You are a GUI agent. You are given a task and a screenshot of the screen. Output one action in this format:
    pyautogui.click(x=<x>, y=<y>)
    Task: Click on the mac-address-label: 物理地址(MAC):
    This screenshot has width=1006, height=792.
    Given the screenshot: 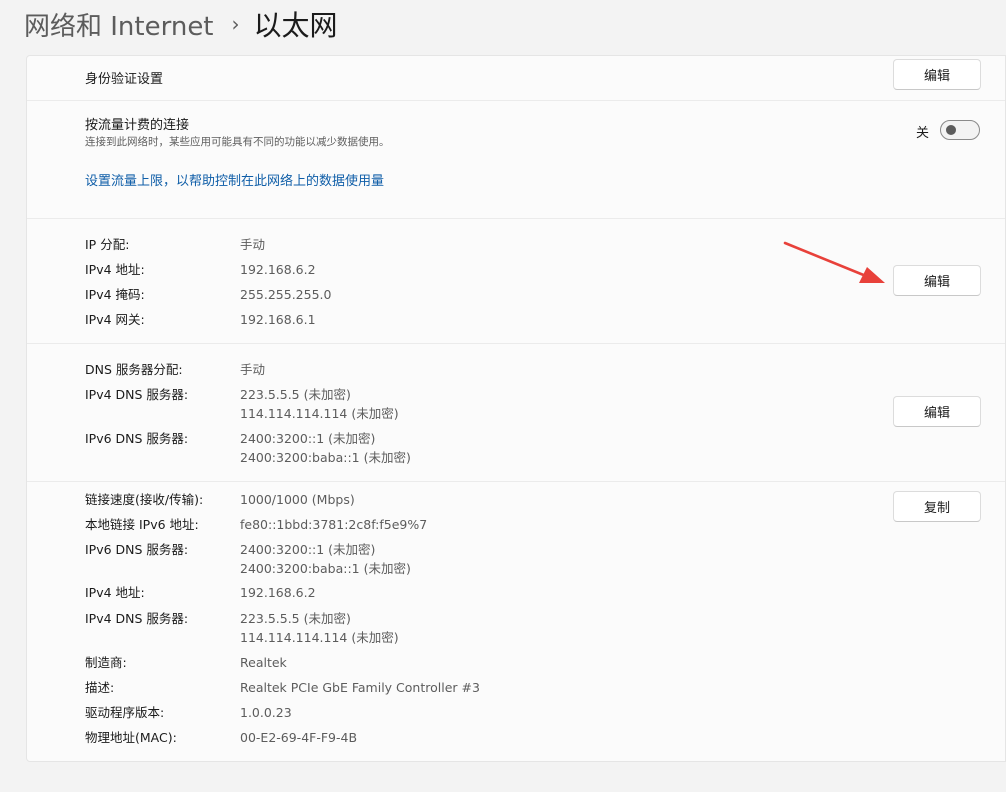 What is the action you would take?
    pyautogui.click(x=131, y=737)
    